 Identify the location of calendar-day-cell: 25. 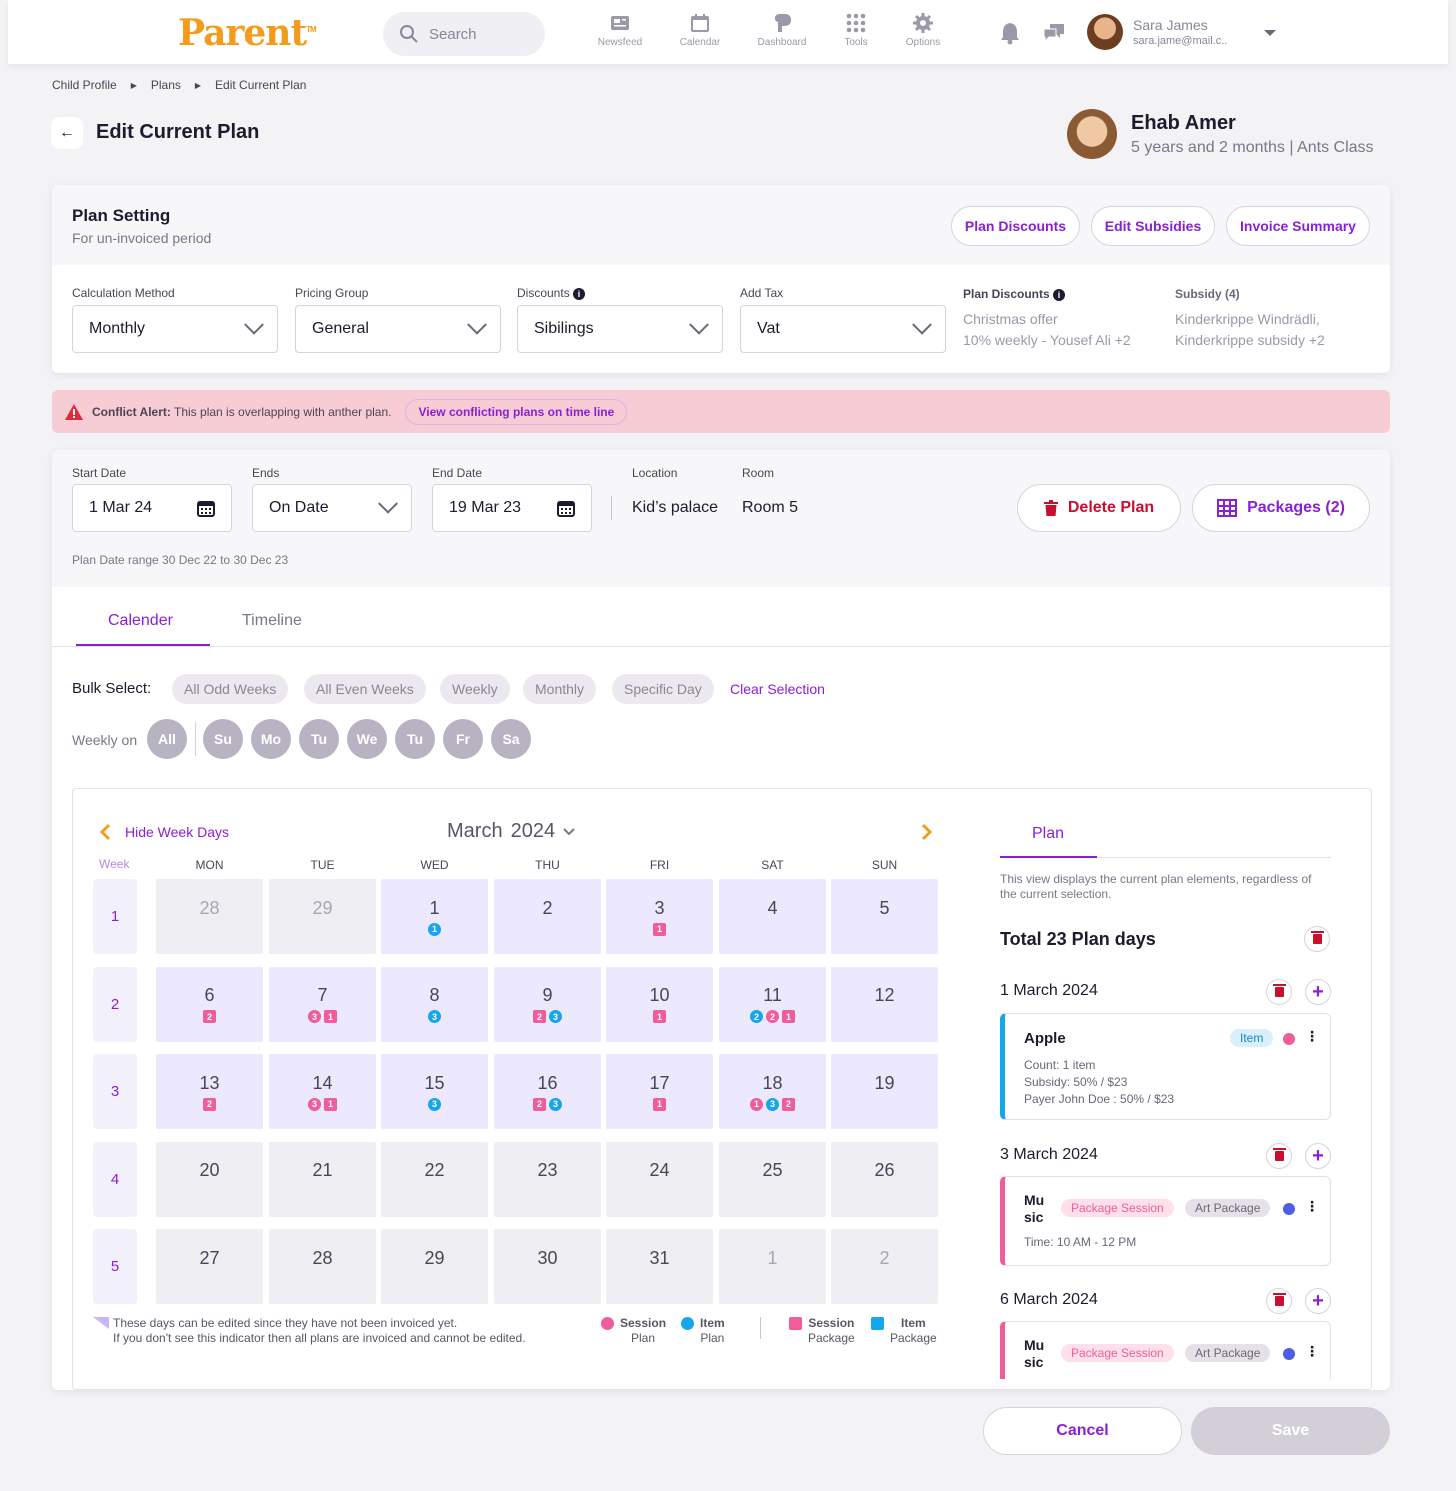
(772, 1179).